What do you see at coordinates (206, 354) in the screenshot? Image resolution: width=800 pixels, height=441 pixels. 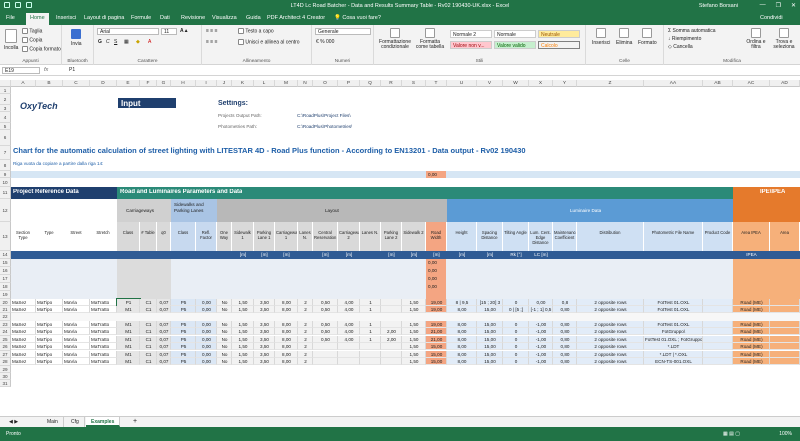 I see `table-cell: 0,00` at bounding box center [206, 354].